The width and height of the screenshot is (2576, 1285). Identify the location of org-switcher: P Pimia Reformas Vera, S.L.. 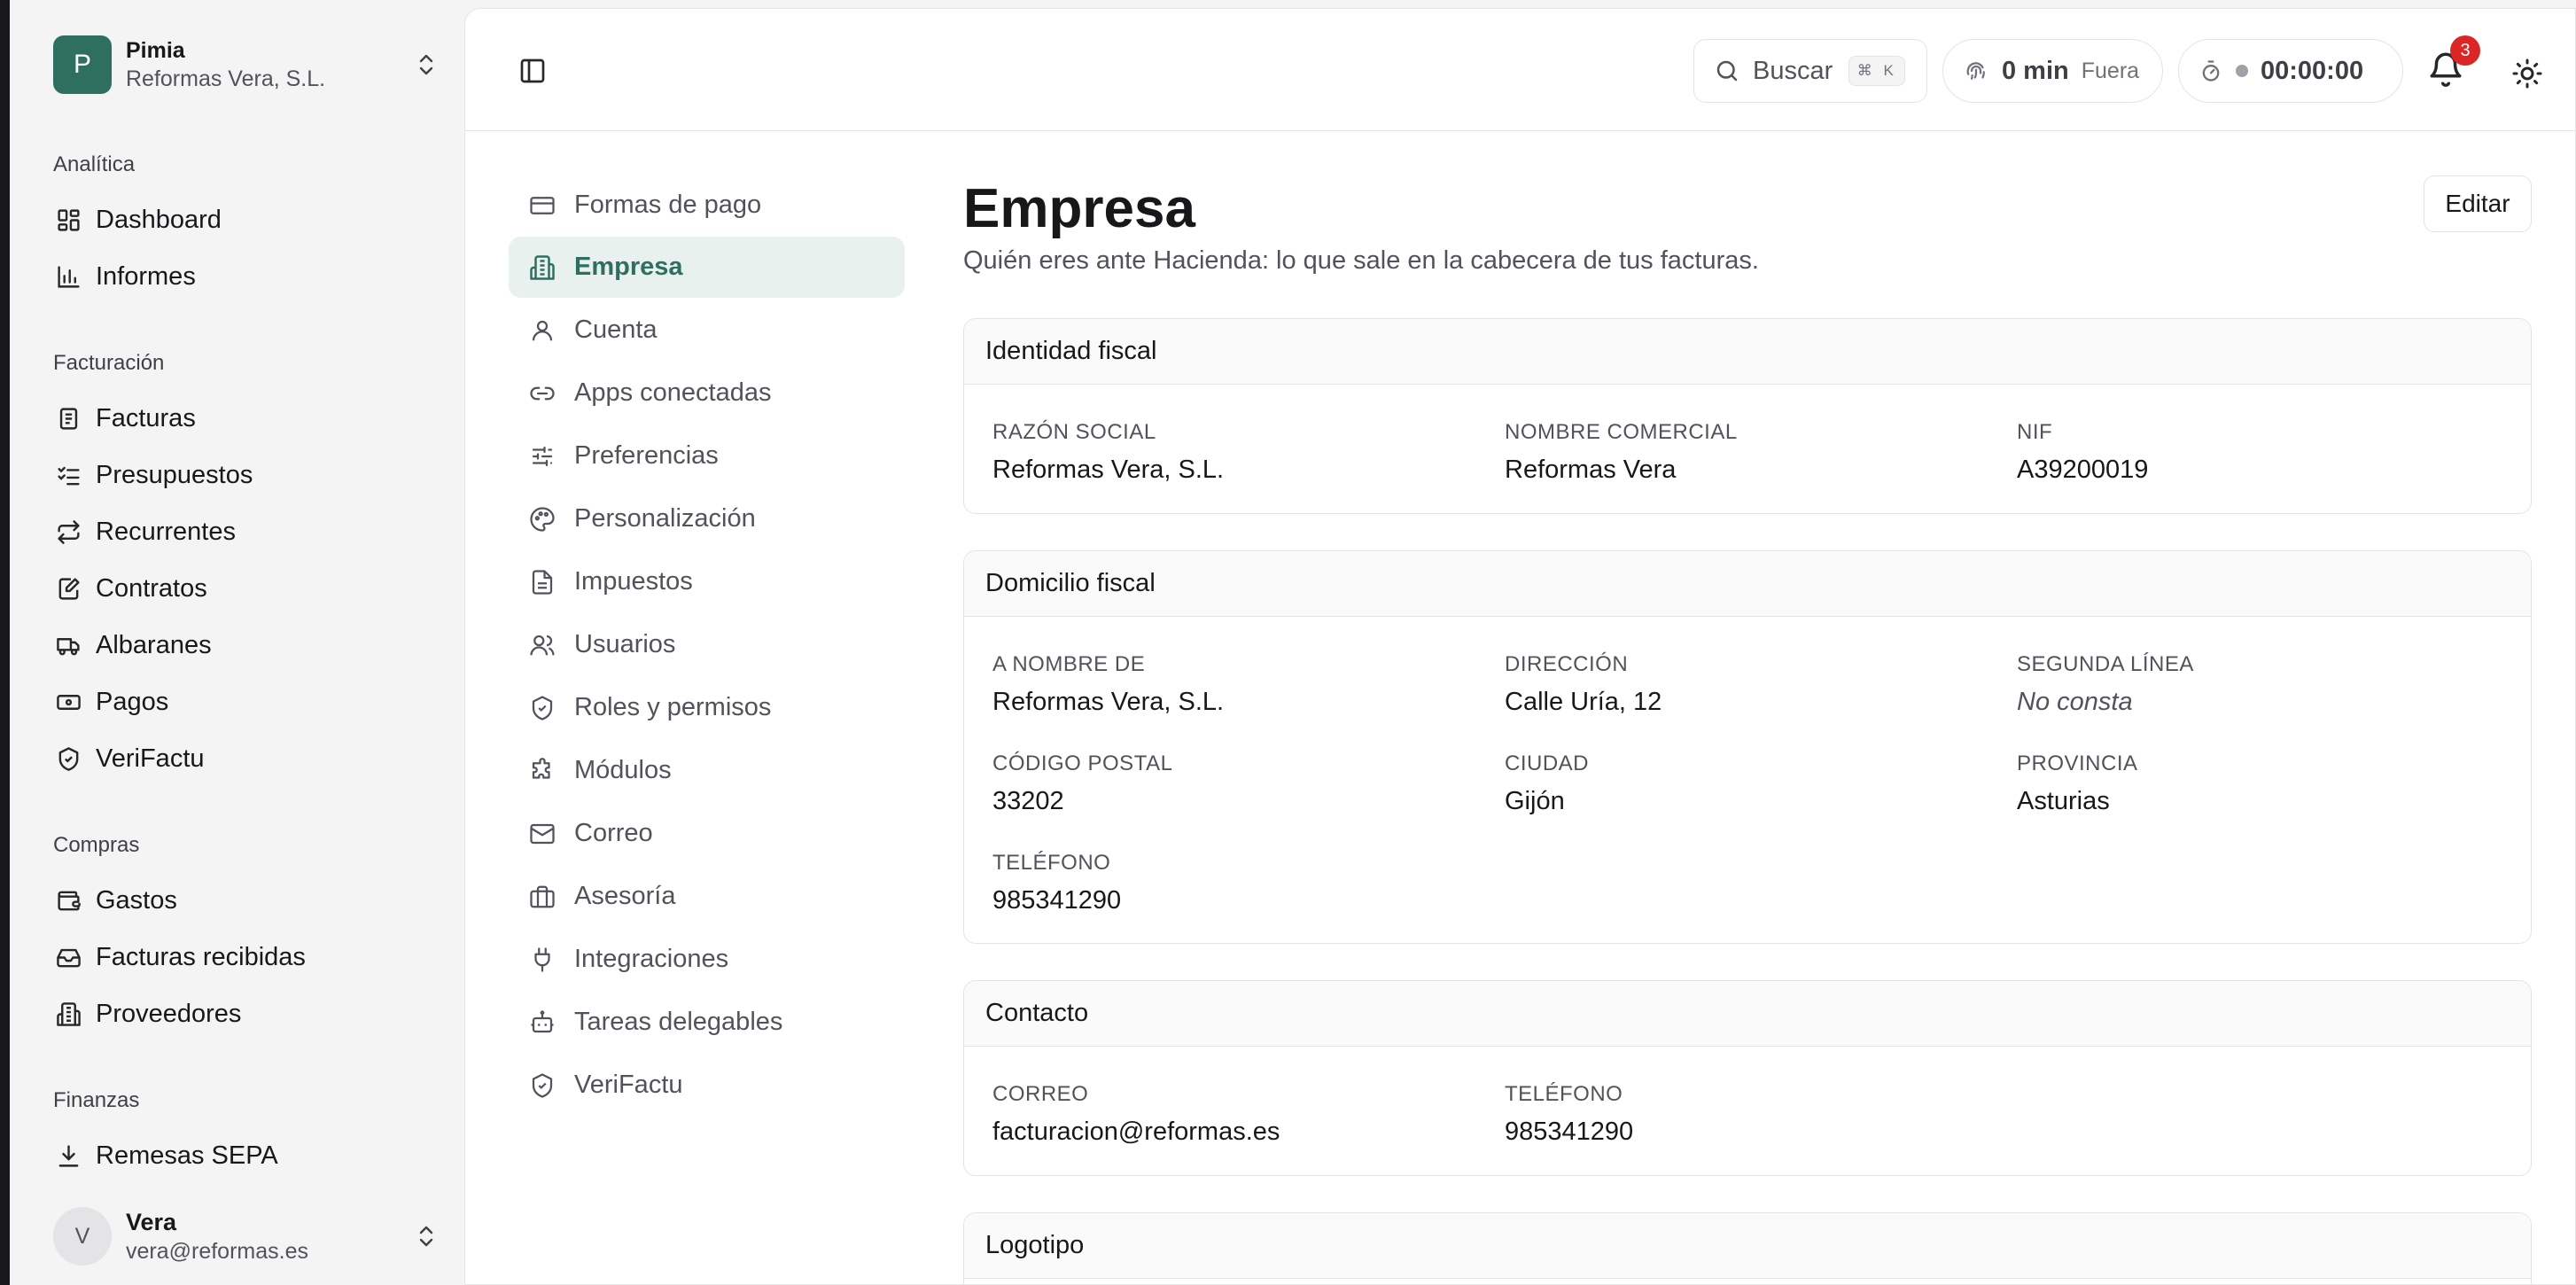
(247, 65).